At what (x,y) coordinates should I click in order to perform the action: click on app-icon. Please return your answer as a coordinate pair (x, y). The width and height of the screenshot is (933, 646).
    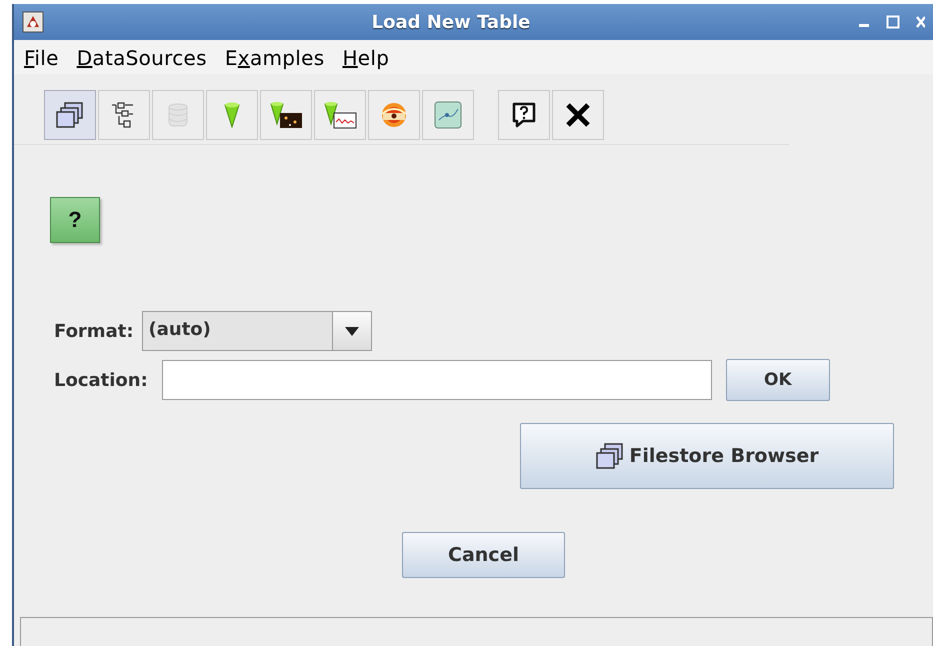
    Looking at the image, I should click on (33, 22).